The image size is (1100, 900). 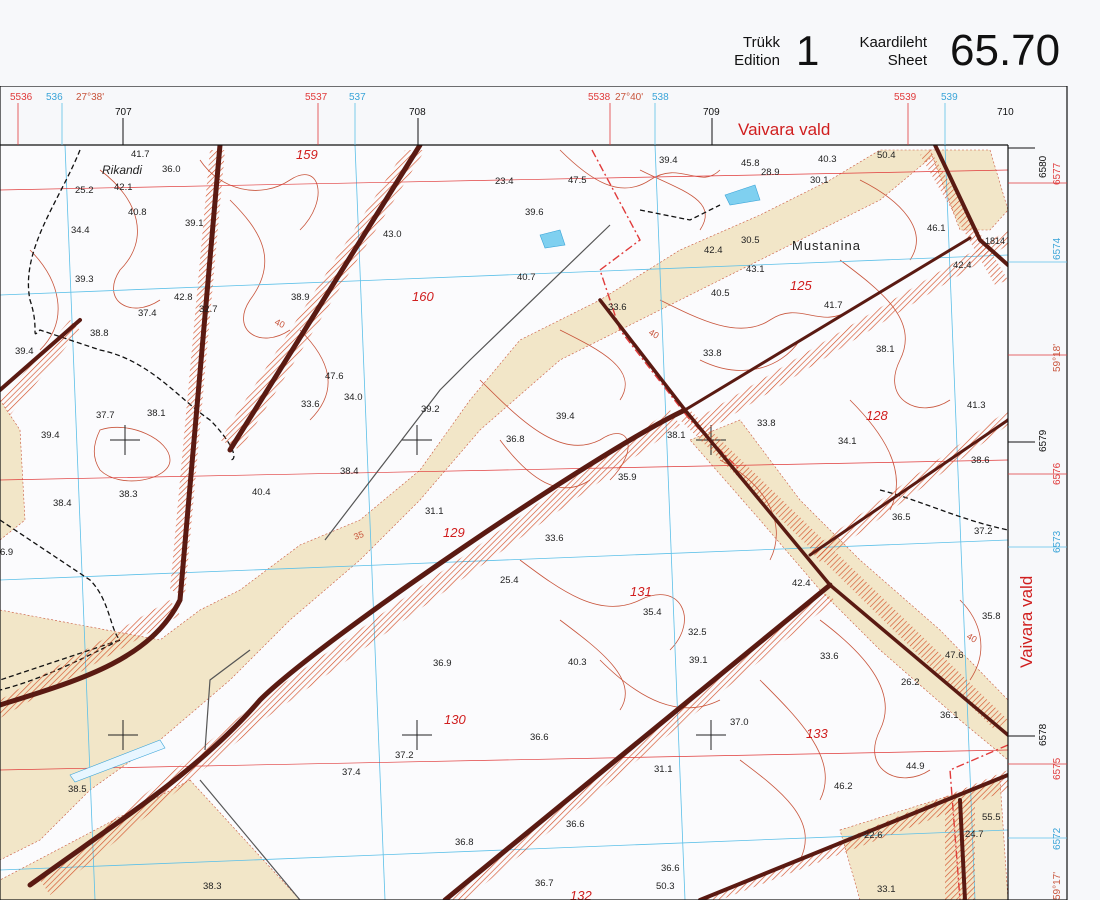 I want to click on elev-label: 37.4, so click(x=147, y=313).